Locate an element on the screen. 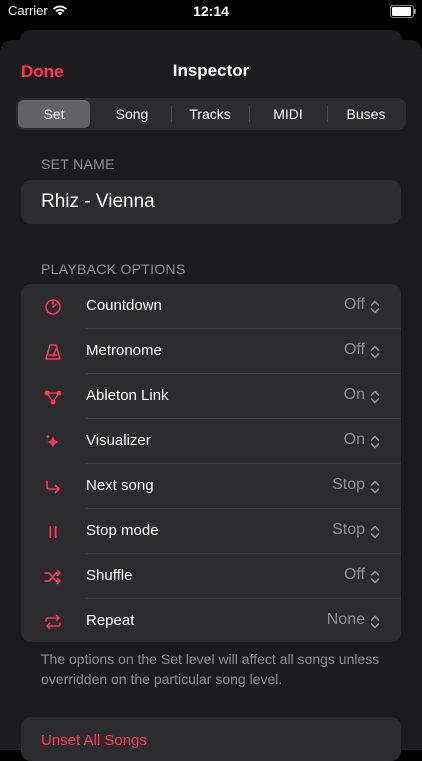 The height and width of the screenshot is (761, 422). shuffle-row: Shuffle Off is located at coordinates (211, 576).